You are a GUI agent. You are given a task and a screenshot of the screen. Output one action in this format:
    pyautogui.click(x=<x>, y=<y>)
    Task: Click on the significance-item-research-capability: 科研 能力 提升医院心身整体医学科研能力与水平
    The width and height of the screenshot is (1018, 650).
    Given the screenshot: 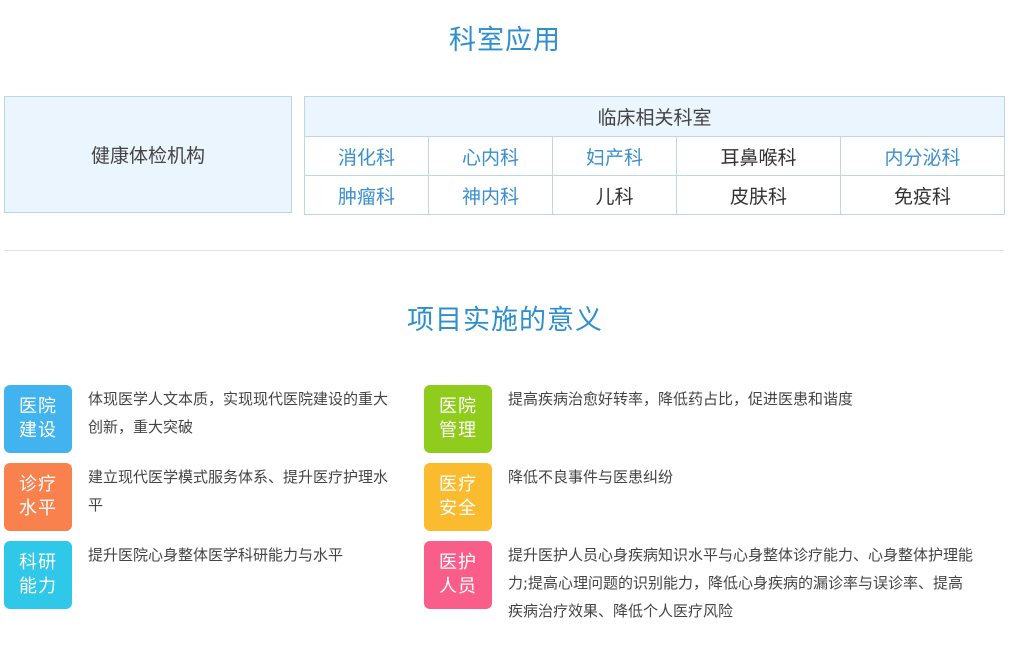 What is the action you would take?
    pyautogui.click(x=201, y=575)
    